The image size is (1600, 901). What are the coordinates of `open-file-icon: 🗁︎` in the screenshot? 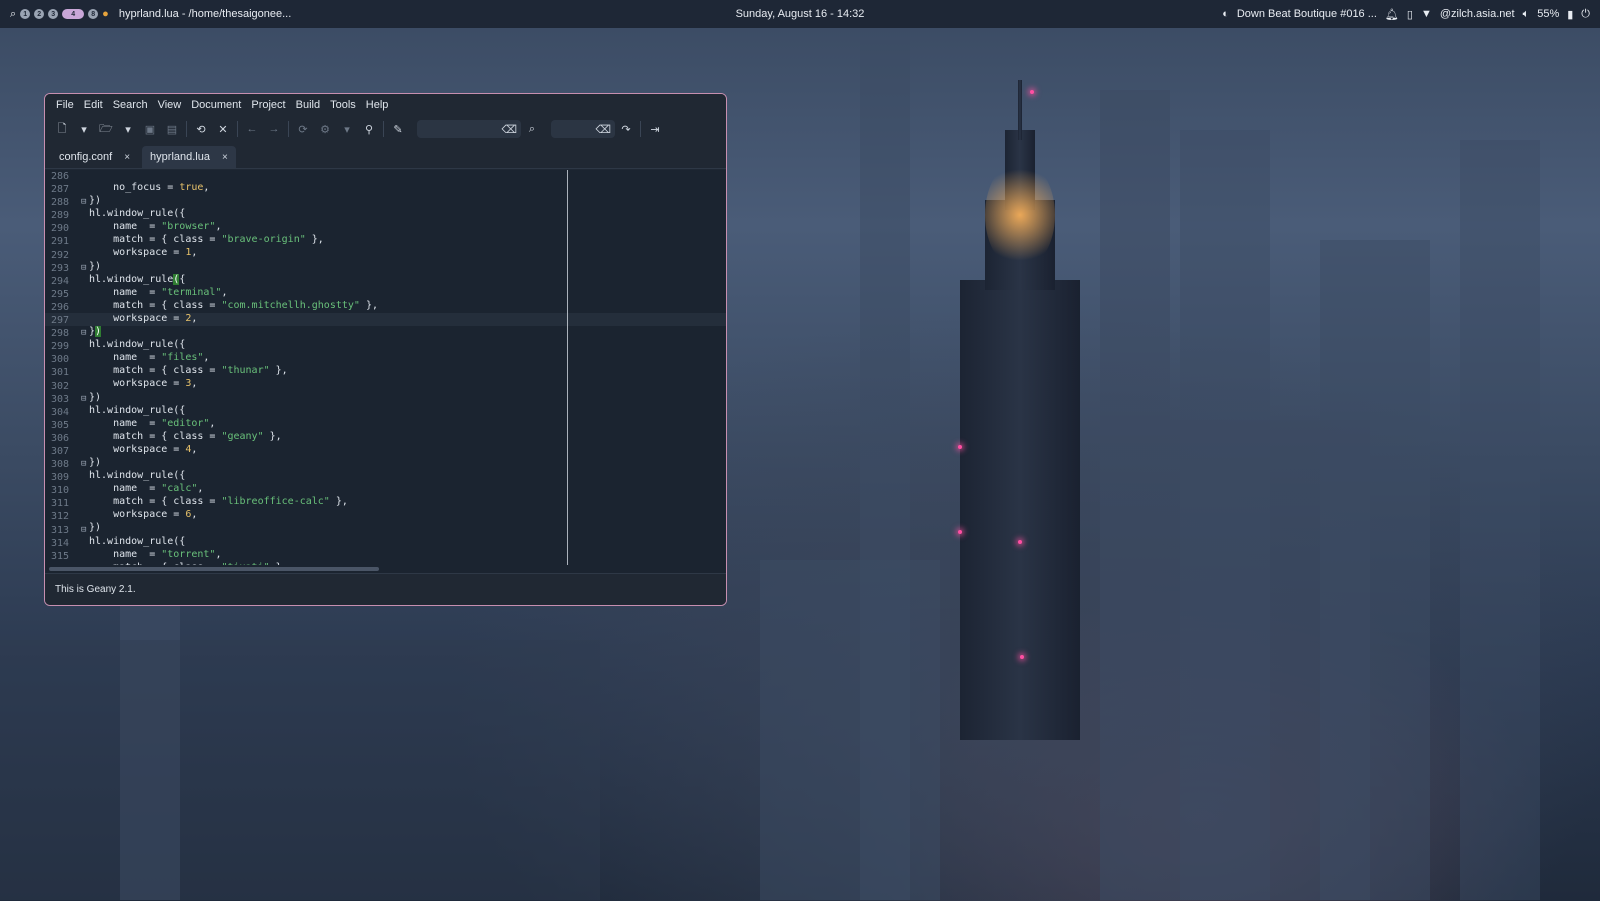 It's located at (106, 129).